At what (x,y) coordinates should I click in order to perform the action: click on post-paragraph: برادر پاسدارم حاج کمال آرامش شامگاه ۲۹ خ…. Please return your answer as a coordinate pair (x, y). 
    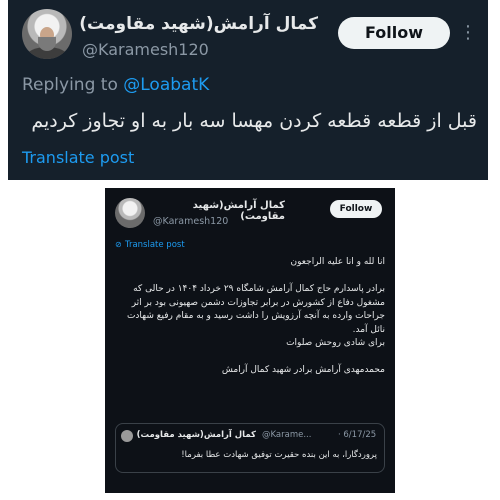
    Looking at the image, I should click on (255, 309).